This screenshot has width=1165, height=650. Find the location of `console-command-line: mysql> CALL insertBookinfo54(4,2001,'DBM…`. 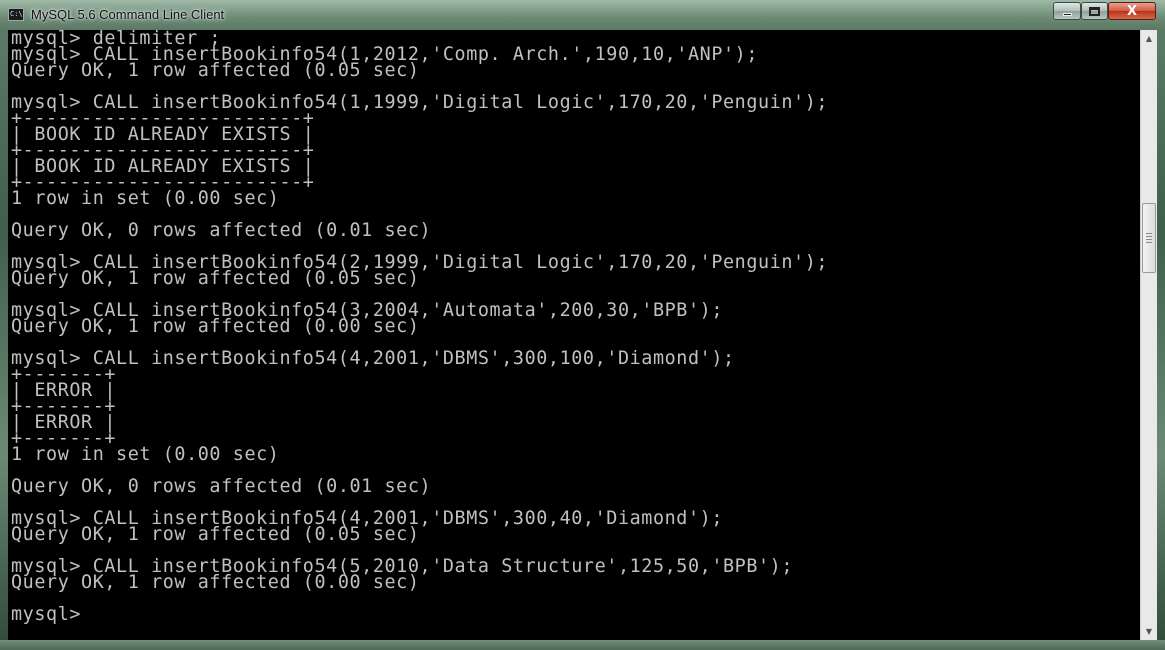

console-command-line: mysql> CALL insertBookinfo54(4,2001,'DBM… is located at coordinates (373, 358).